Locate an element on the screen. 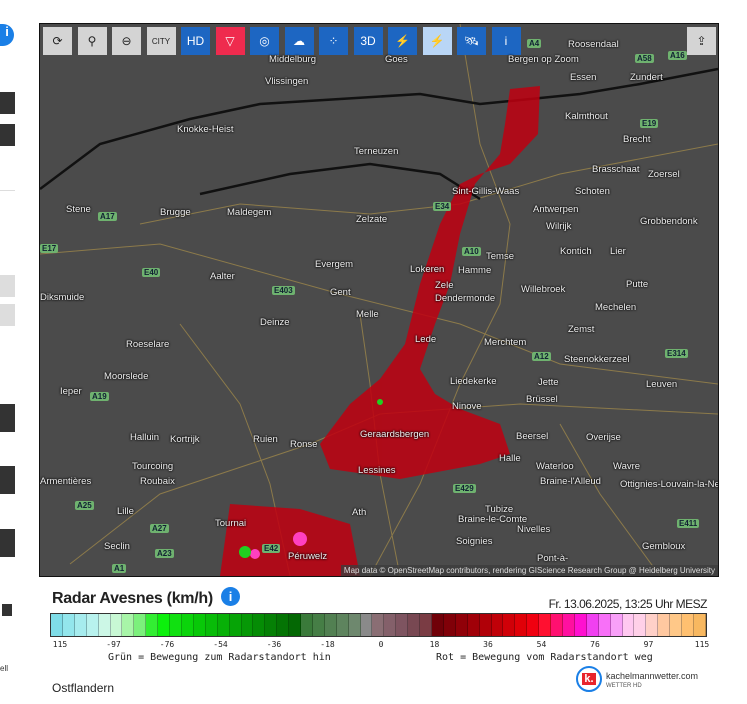  city-label: Zoersel is located at coordinates (664, 174).